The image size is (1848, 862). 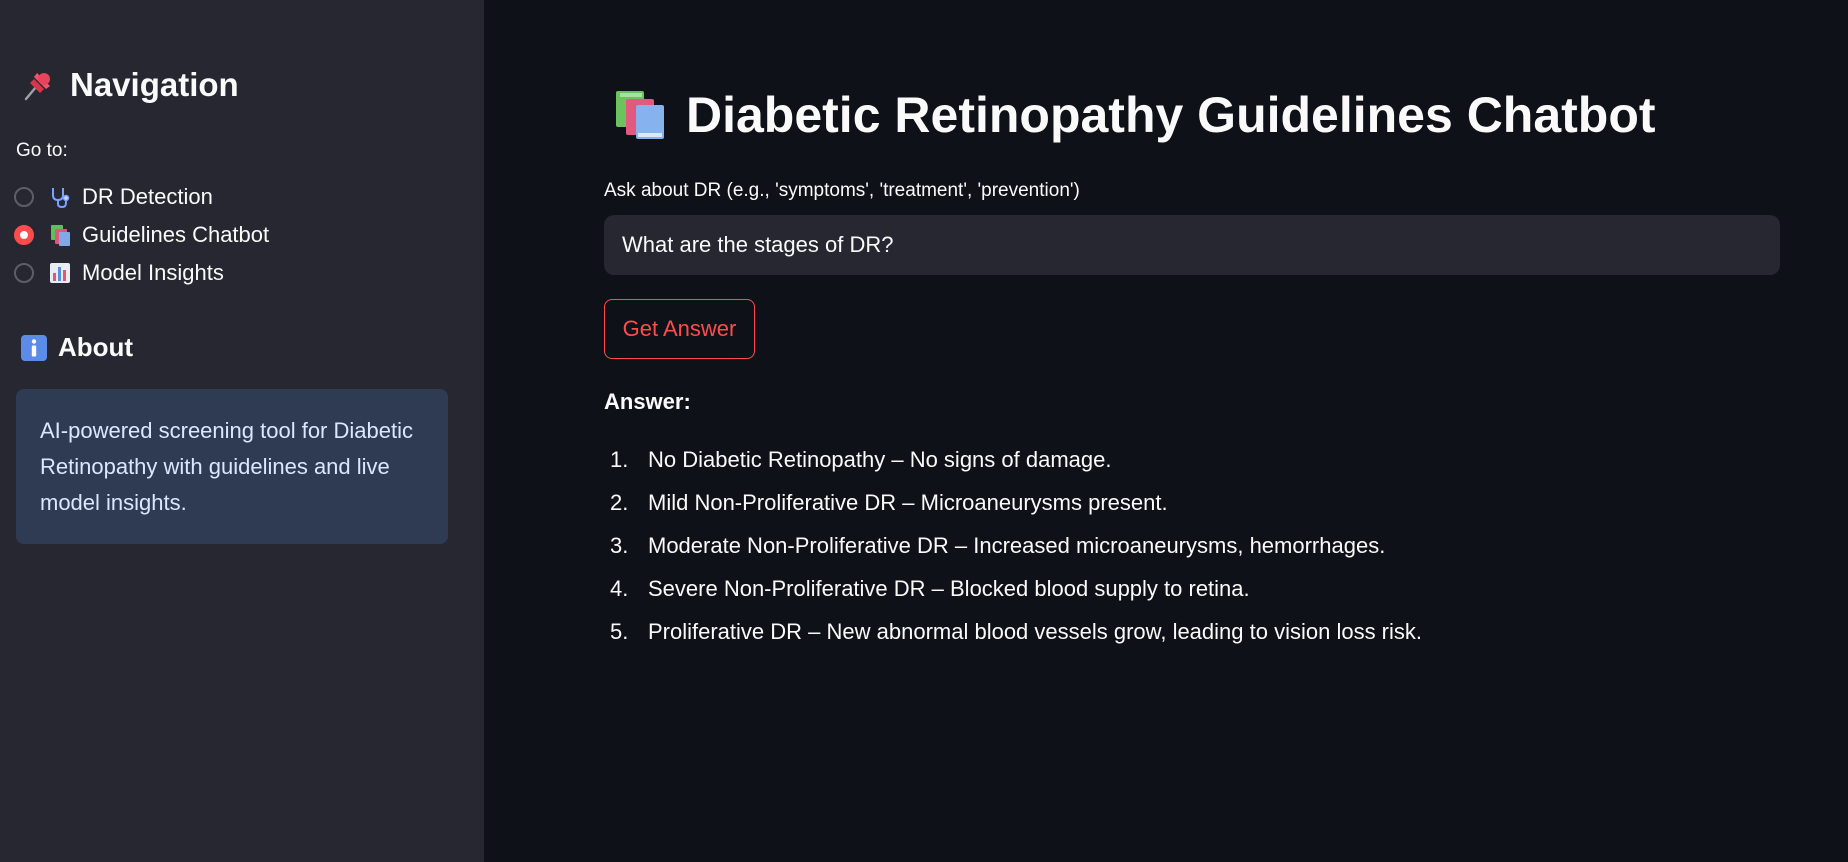 What do you see at coordinates (1171, 115) in the screenshot?
I see `page-title-text: Diabetic Retinopathy Guidelines Chatbot` at bounding box center [1171, 115].